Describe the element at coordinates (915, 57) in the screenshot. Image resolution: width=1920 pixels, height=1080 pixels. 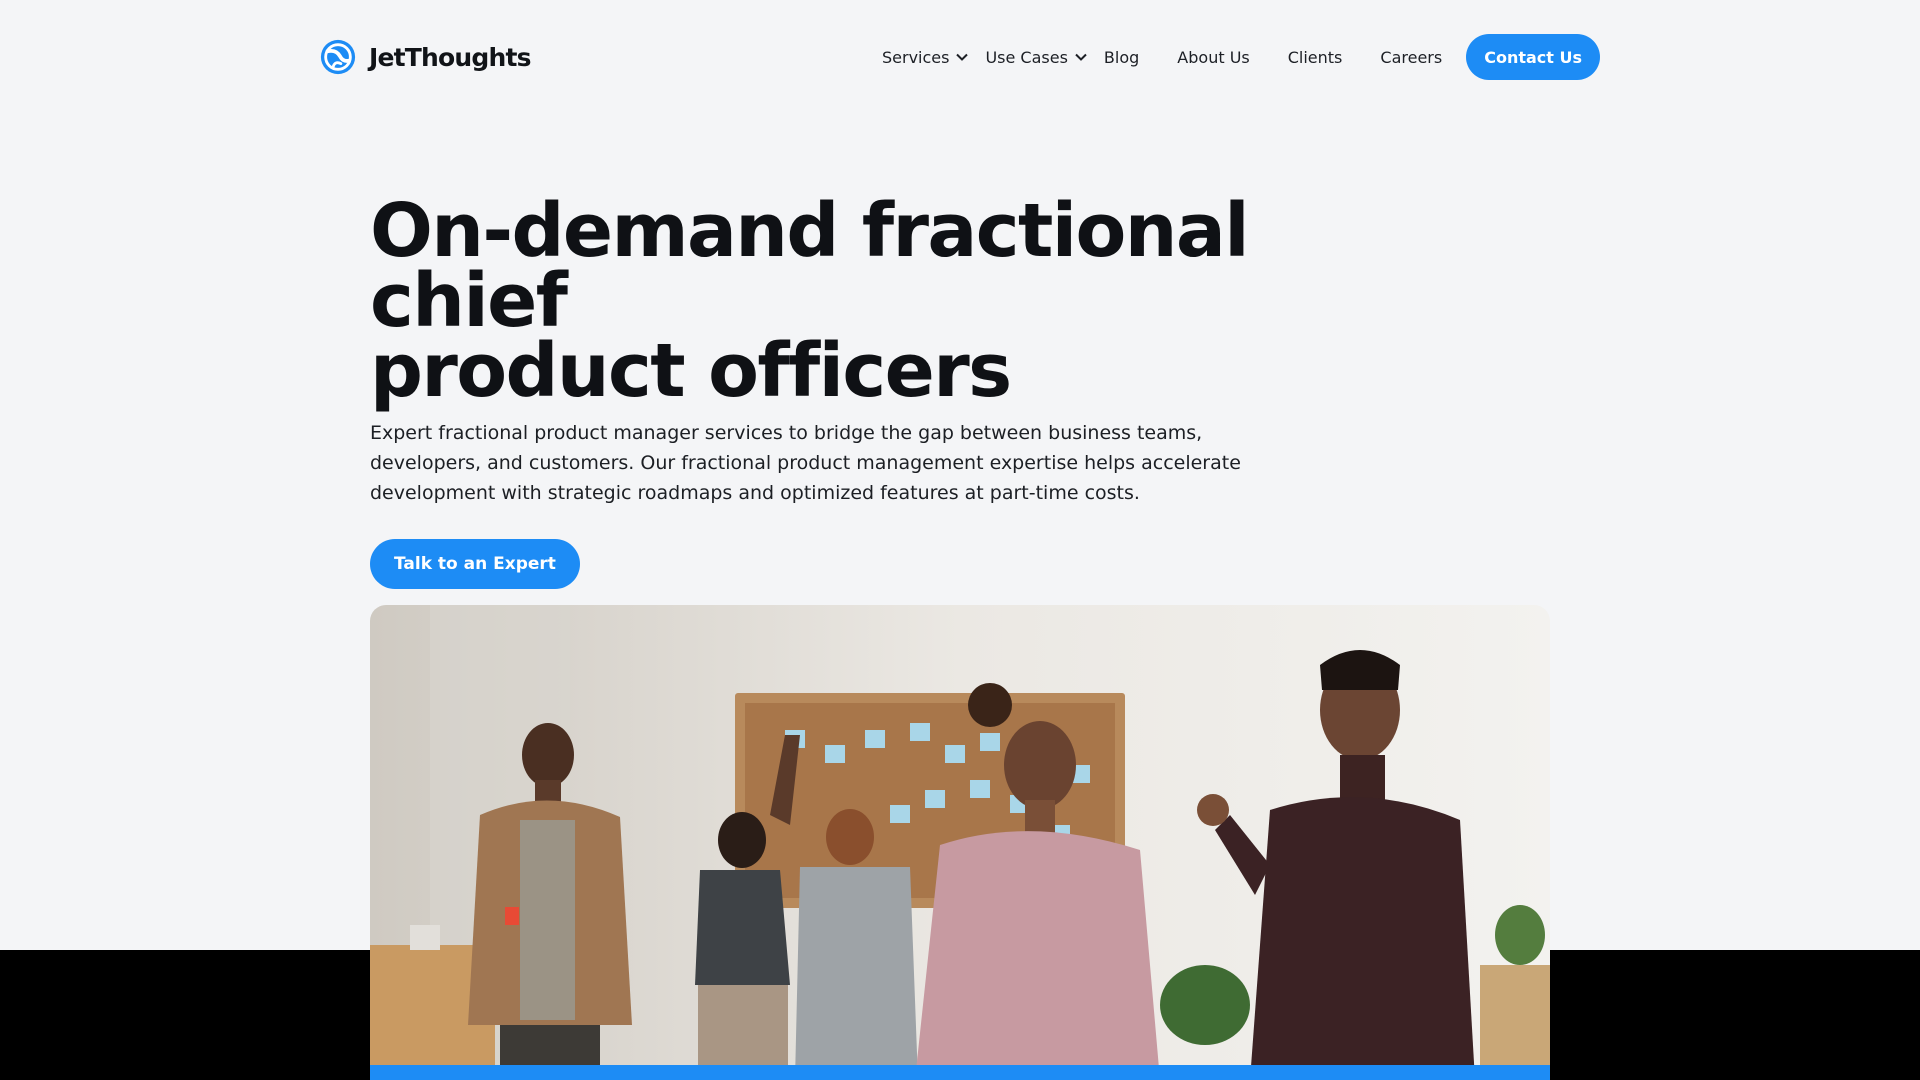
I see `nav-services-label: Services` at that location.